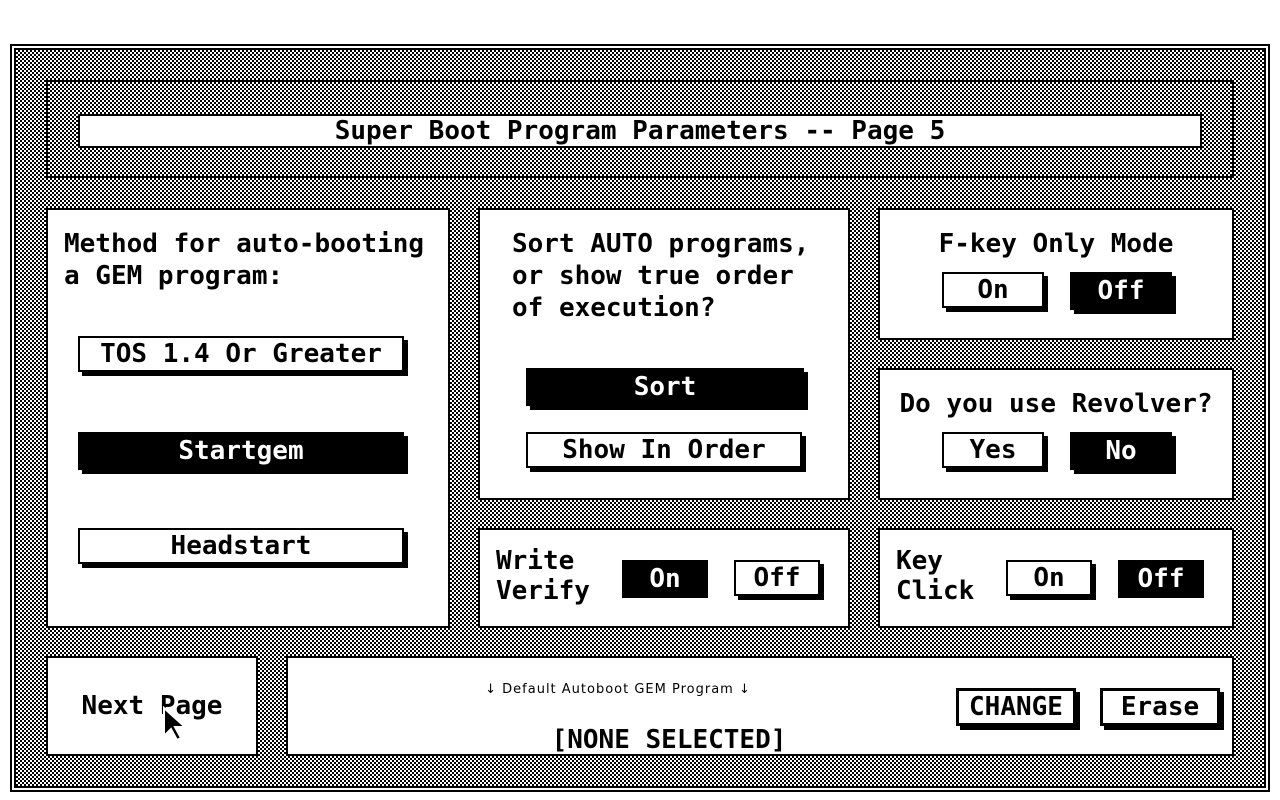 This screenshot has width=1280, height=800. I want to click on change-button-label: CHANGE, so click(1016, 707).